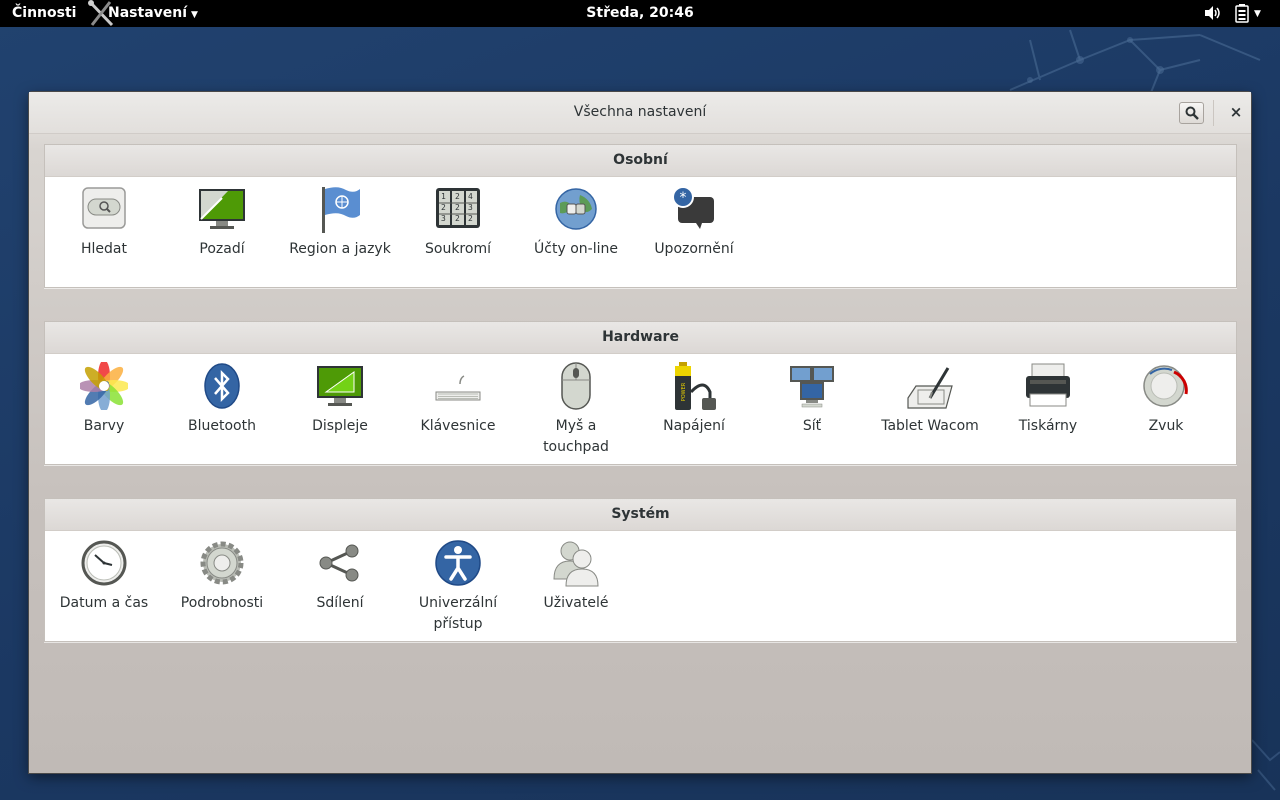 This screenshot has width=1280, height=800. What do you see at coordinates (222, 426) in the screenshot?
I see `item-label: Bluetooth` at bounding box center [222, 426].